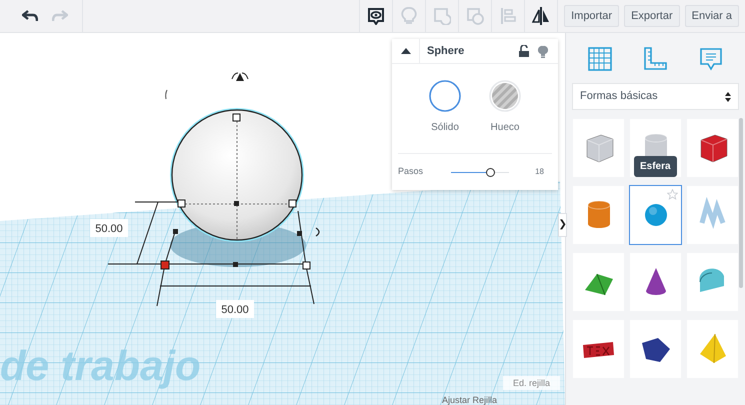  Describe the element at coordinates (469, 400) in the screenshot. I see `snap-grid-label: Ajustar Rejilla` at that location.